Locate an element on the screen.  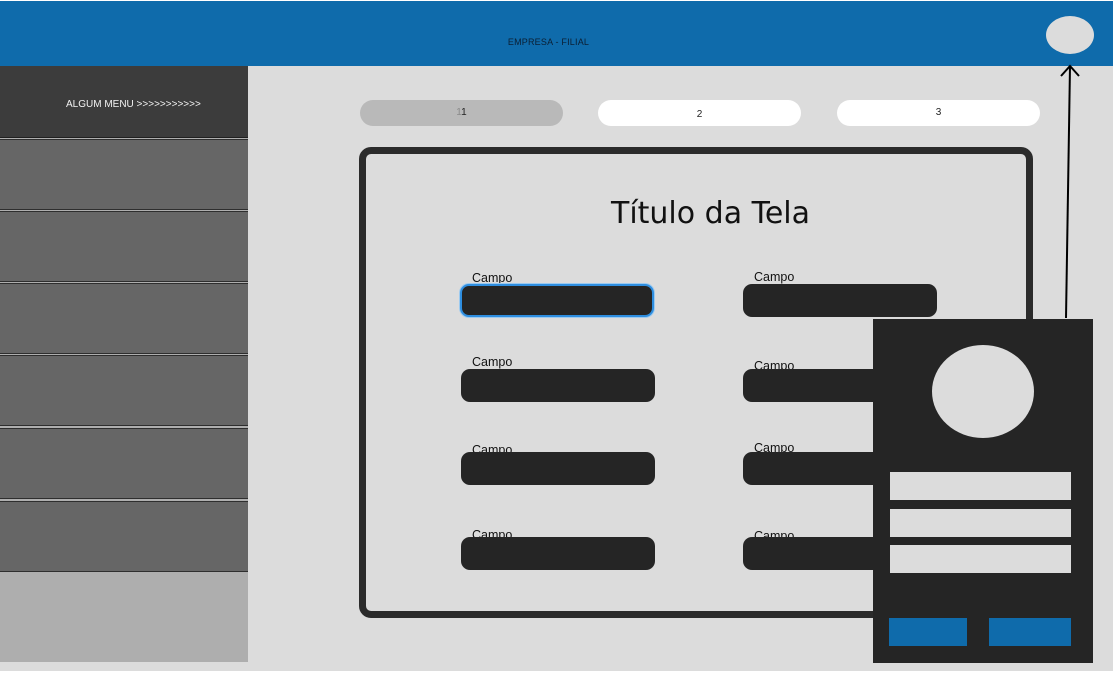
top-bar: EMPRESA - FILIAL is located at coordinates (556, 33).